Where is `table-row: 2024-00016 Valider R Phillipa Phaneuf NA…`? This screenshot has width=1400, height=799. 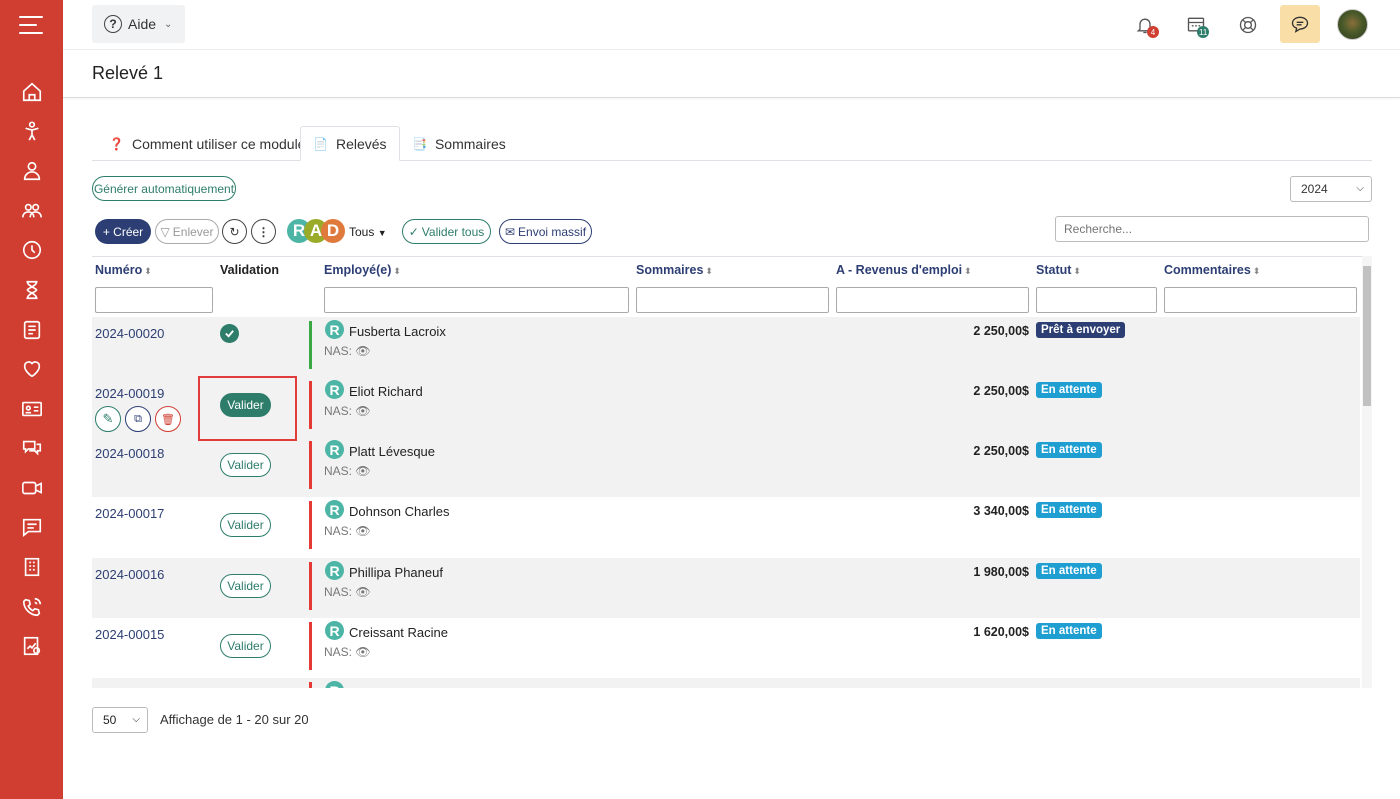
table-row: 2024-00016 Valider R Phillipa Phaneuf NA… is located at coordinates (726, 588).